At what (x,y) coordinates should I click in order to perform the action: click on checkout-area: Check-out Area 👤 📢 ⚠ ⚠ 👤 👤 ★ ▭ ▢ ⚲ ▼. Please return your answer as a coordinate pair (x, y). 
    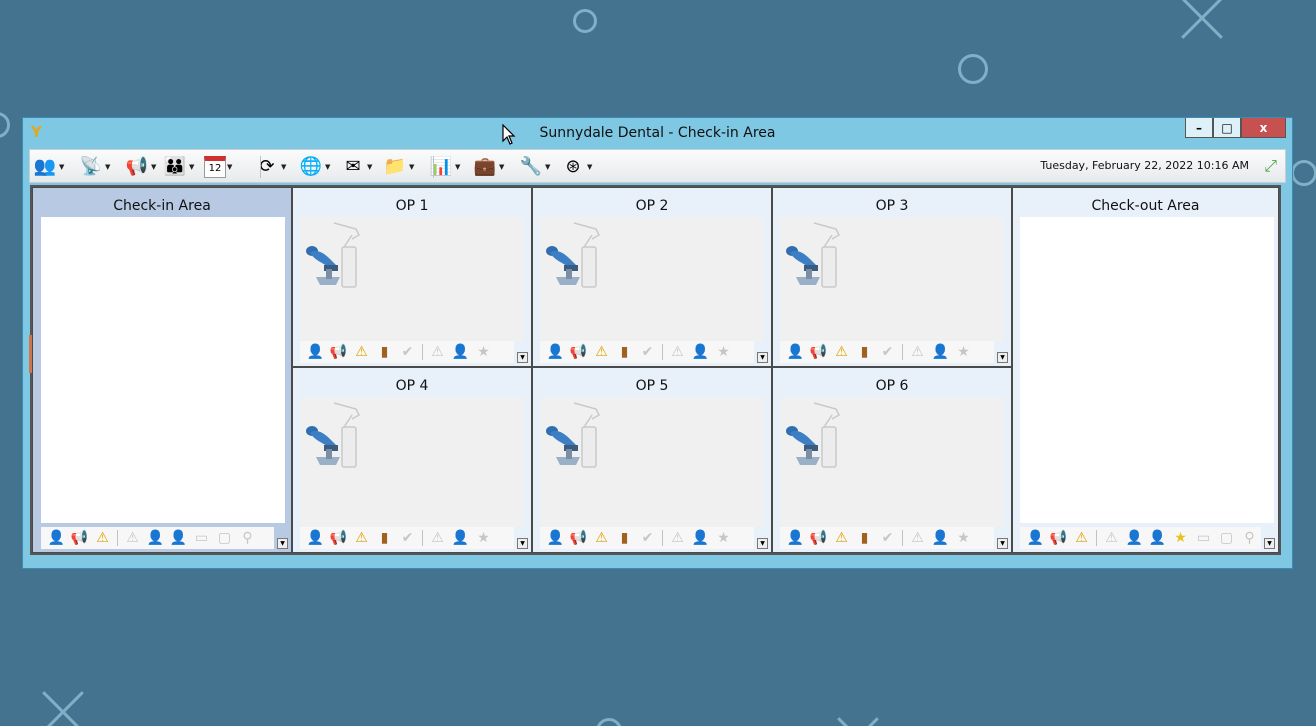
    Looking at the image, I should click on (1145, 370).